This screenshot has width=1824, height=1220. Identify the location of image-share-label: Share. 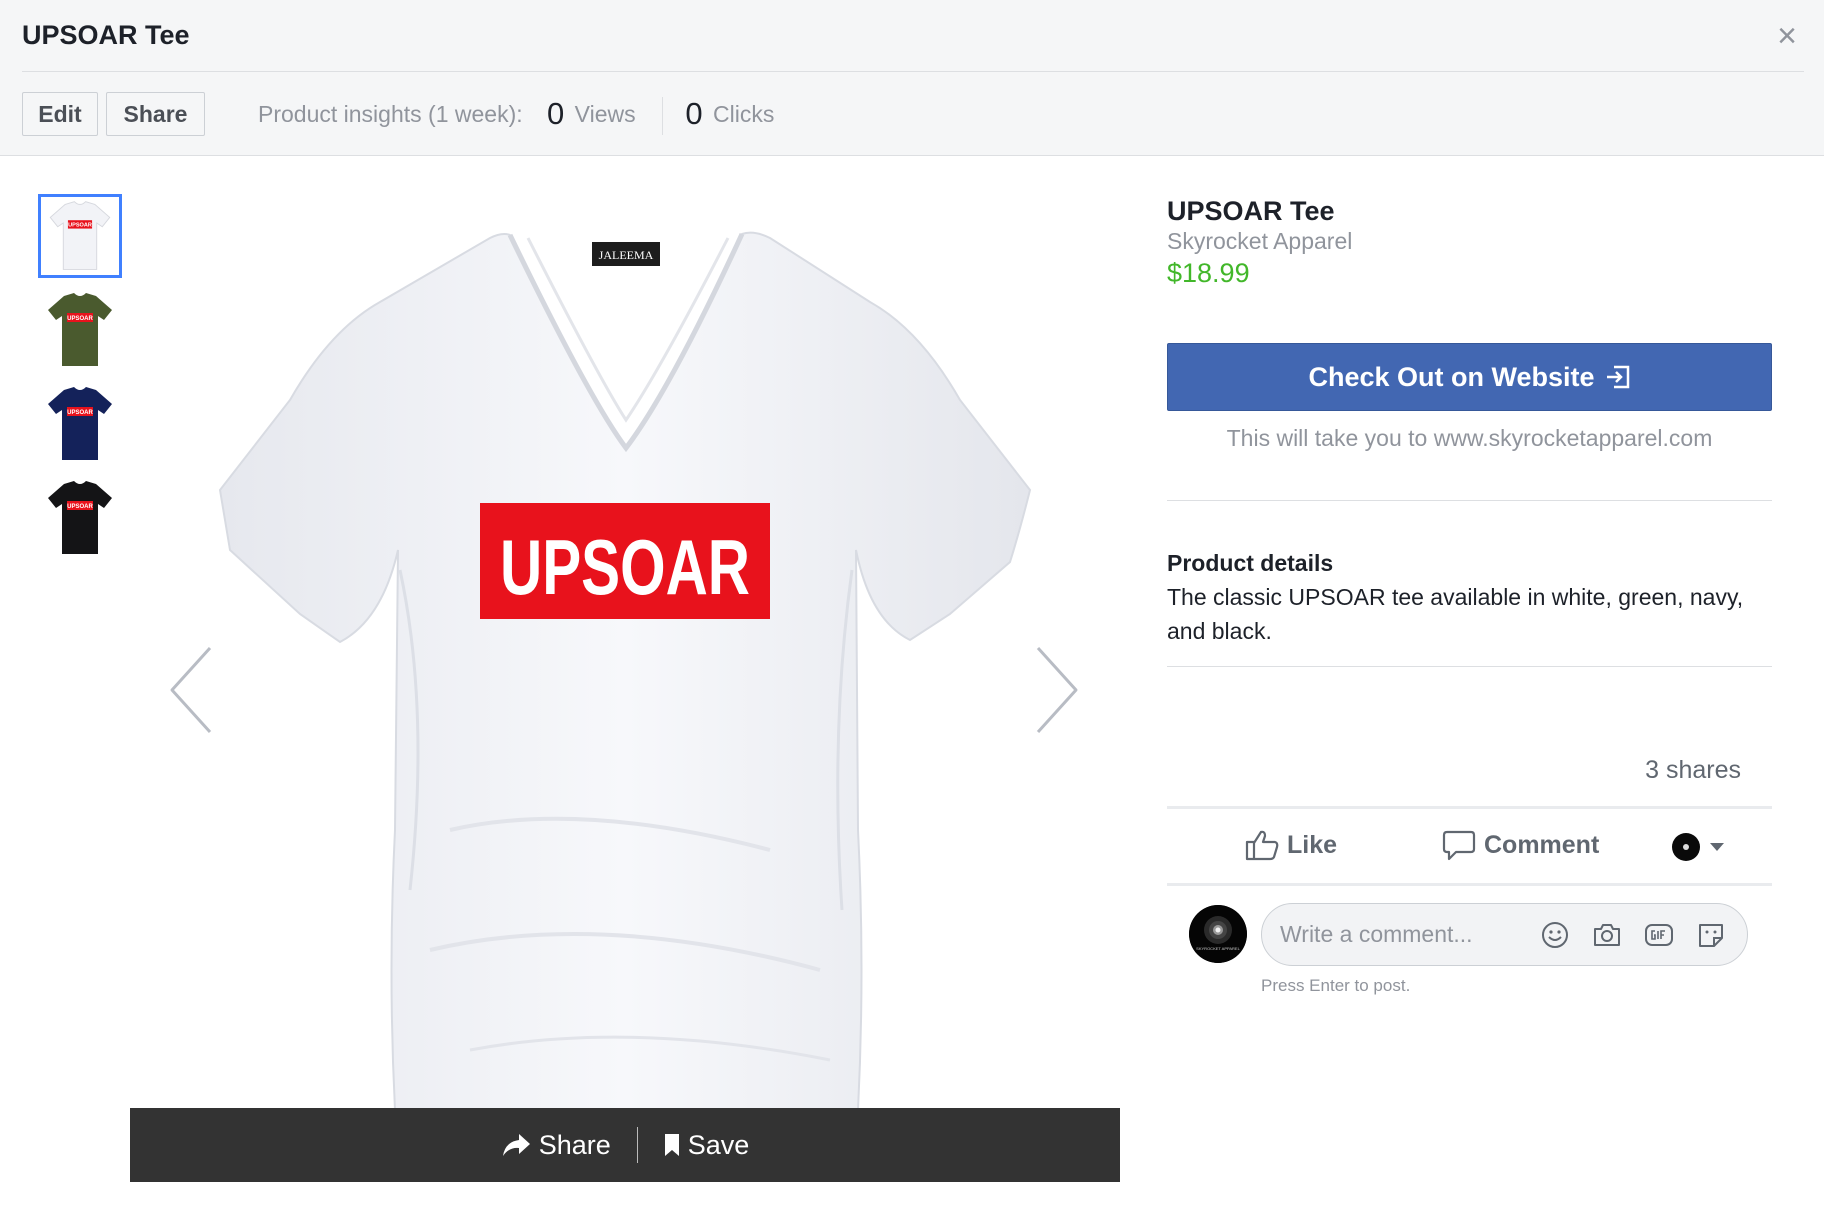
(574, 1144).